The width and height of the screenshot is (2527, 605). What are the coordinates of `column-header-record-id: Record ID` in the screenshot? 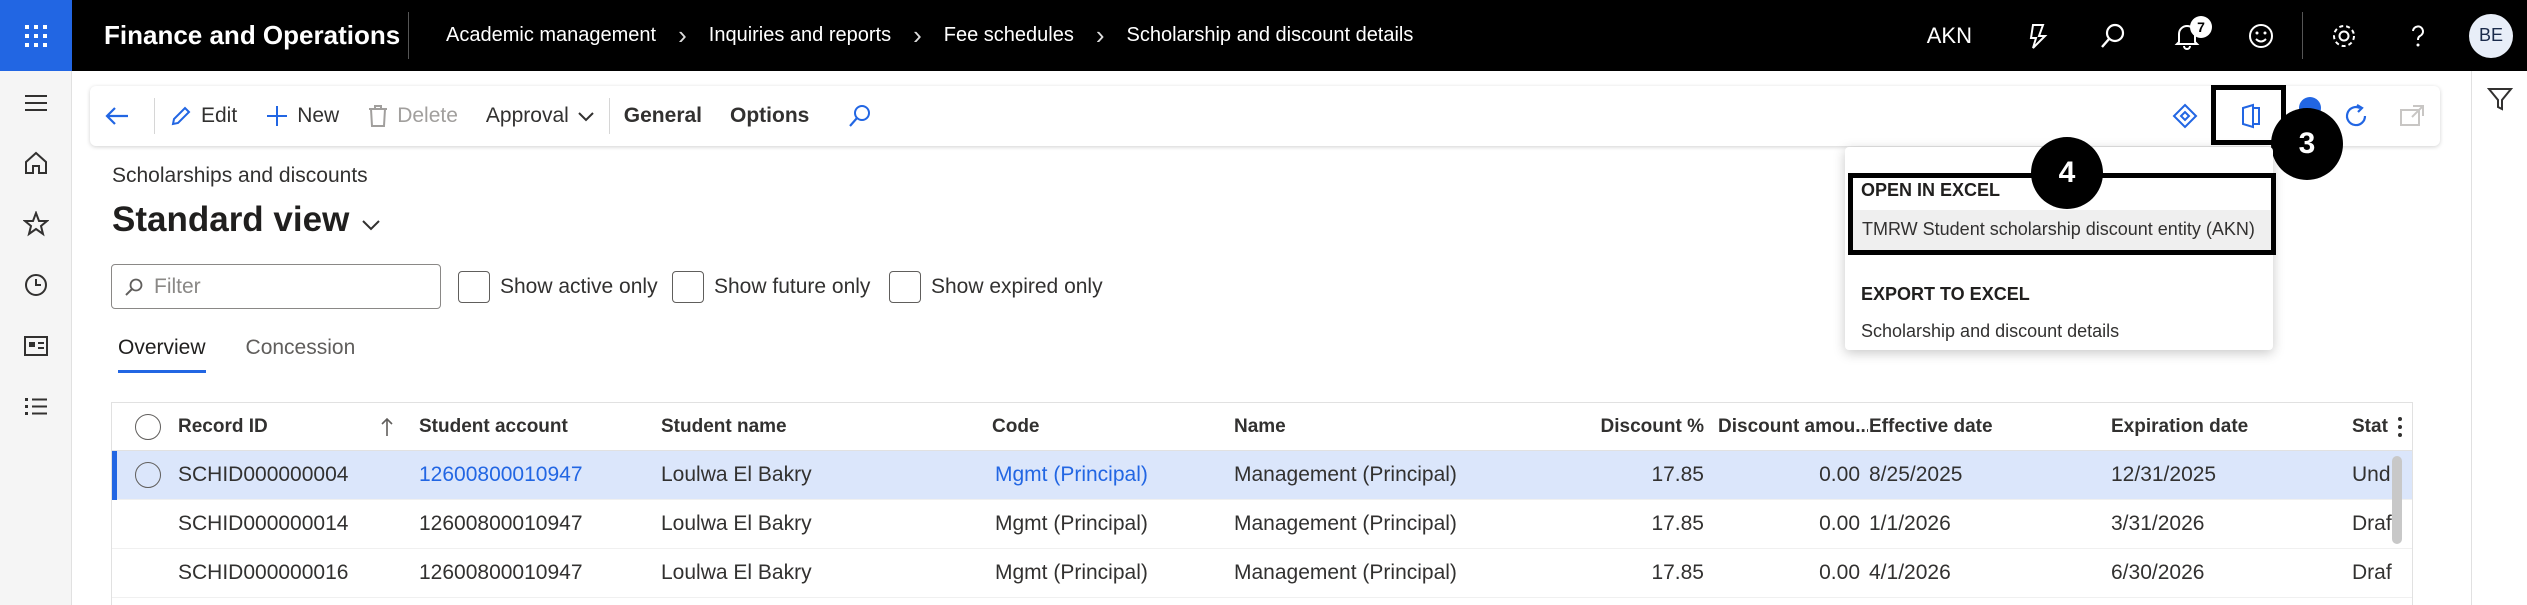 It's located at (248, 426).